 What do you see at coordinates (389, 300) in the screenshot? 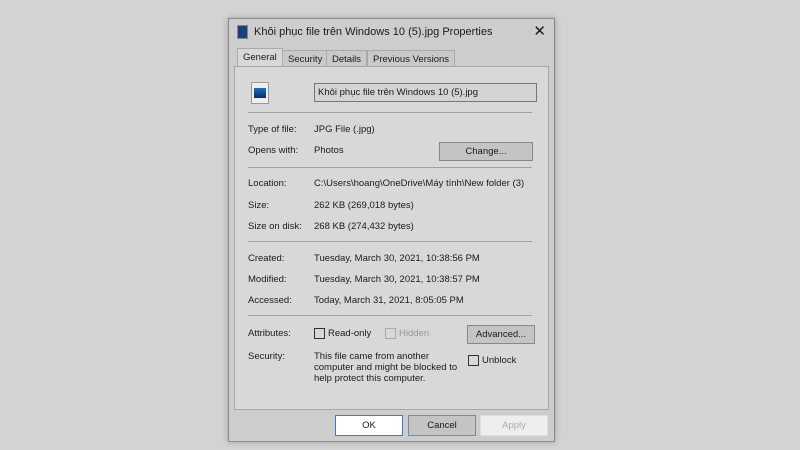
I see `accessed-value: Today, March 31, 2021, 8:05:05 PM` at bounding box center [389, 300].